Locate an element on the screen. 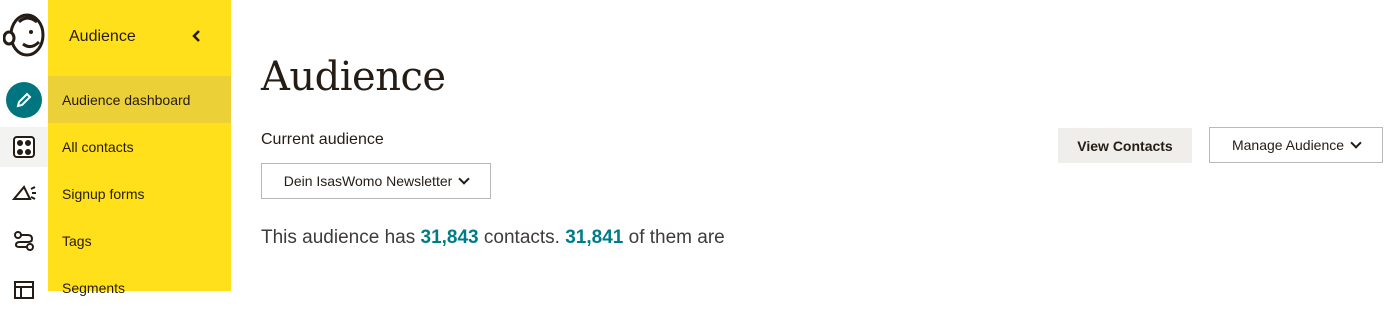 The image size is (1400, 311). manage-audience-label: Manage Audience is located at coordinates (1288, 145).